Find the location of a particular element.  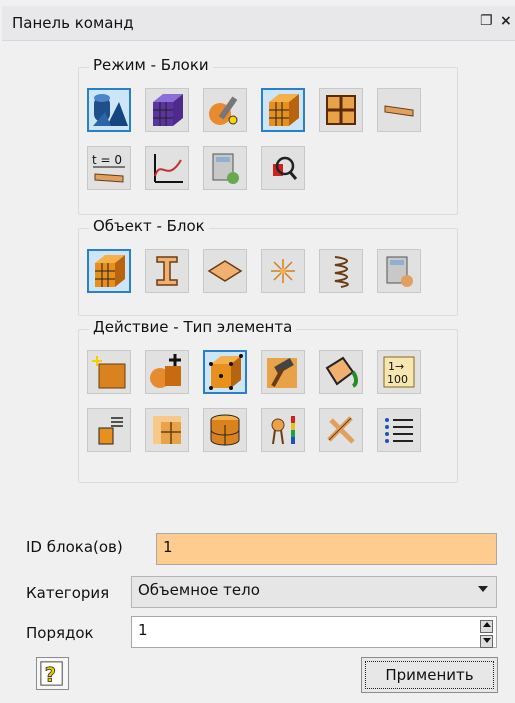

beam-plank-icon is located at coordinates (399, 110).